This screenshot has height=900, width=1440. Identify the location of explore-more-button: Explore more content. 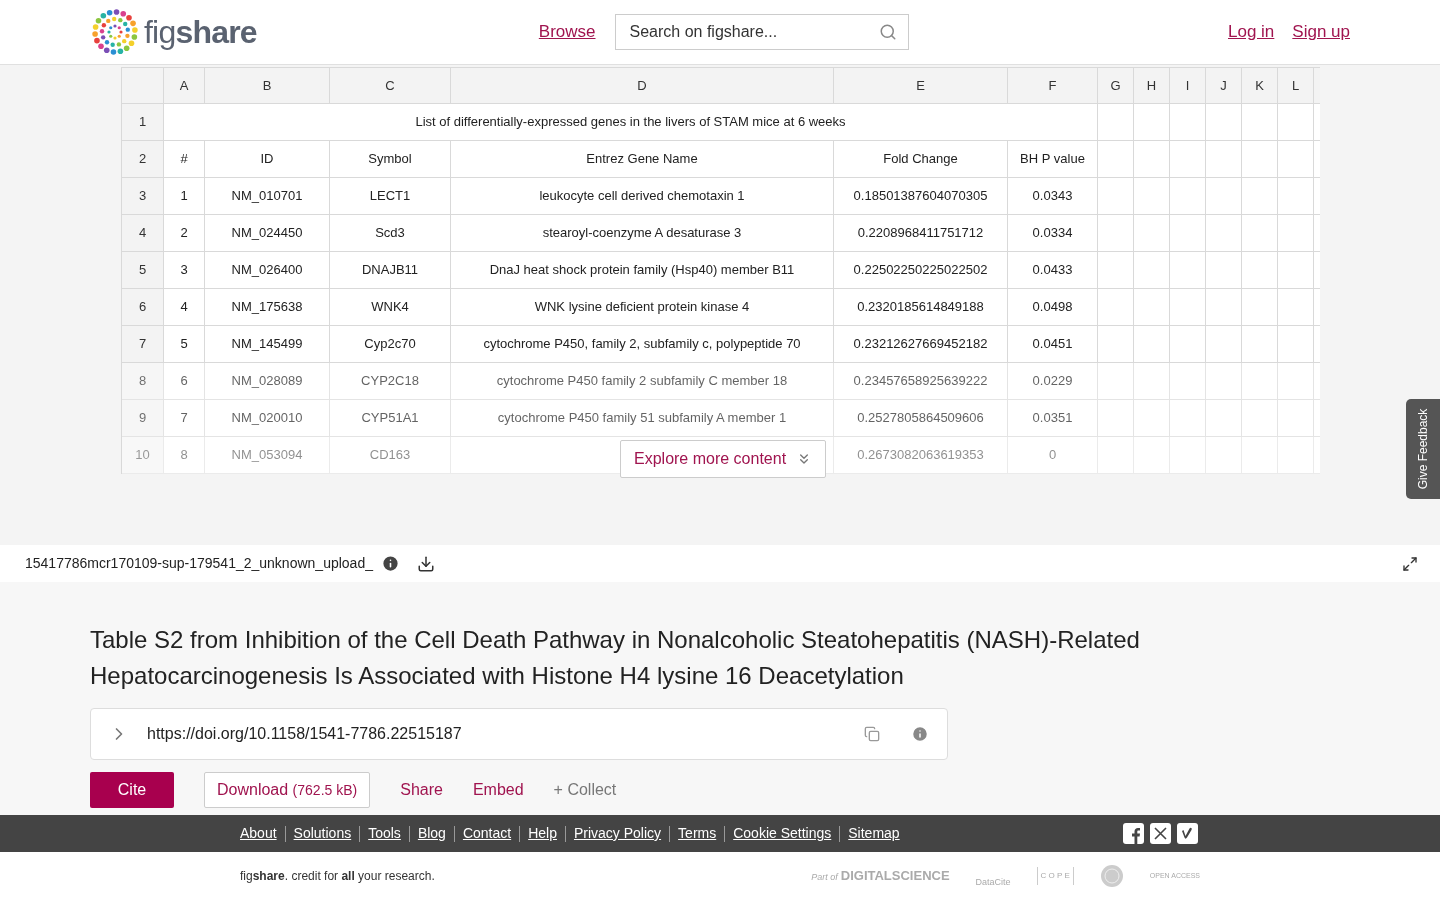
(723, 459).